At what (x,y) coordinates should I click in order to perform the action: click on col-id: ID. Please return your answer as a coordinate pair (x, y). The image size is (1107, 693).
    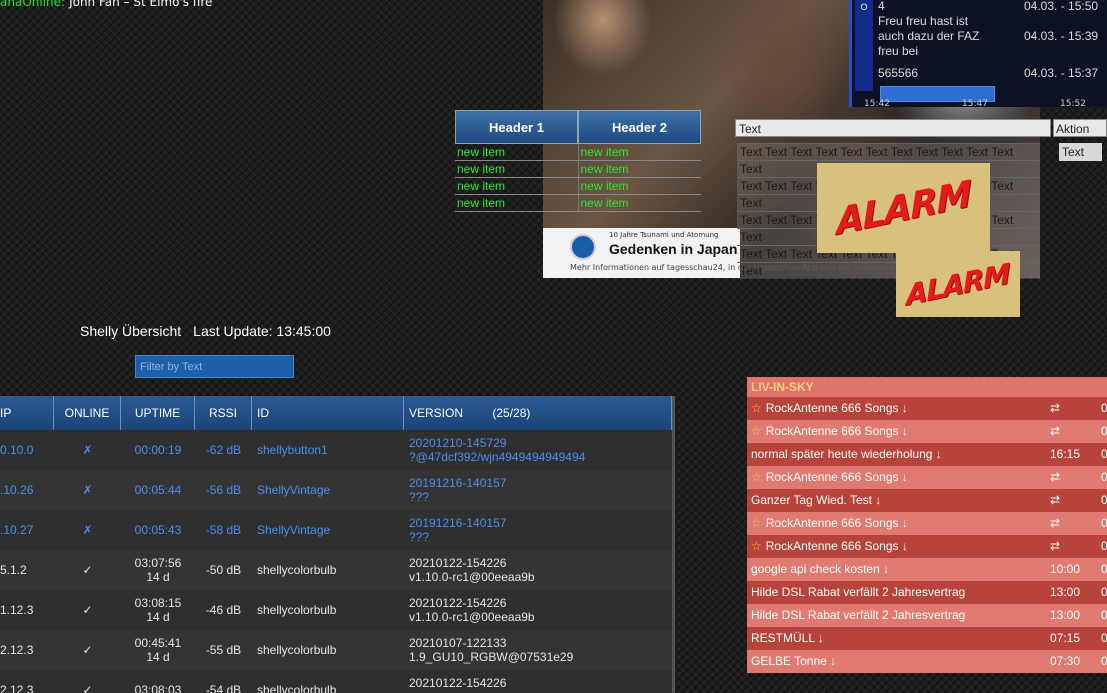
    Looking at the image, I should click on (328, 413).